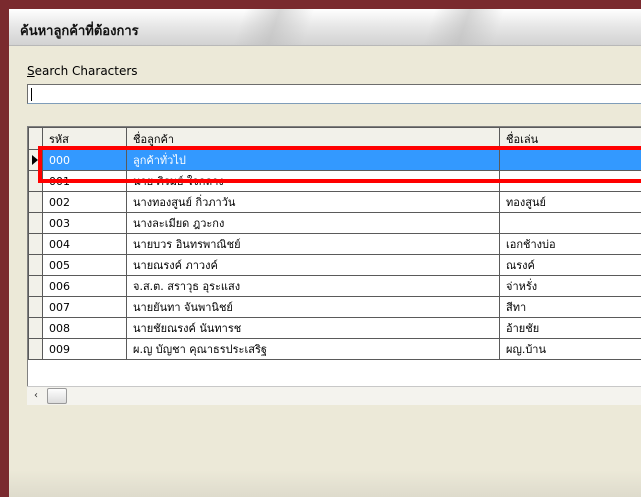  Describe the element at coordinates (84, 160) in the screenshot. I see `cell-code: 000` at that location.